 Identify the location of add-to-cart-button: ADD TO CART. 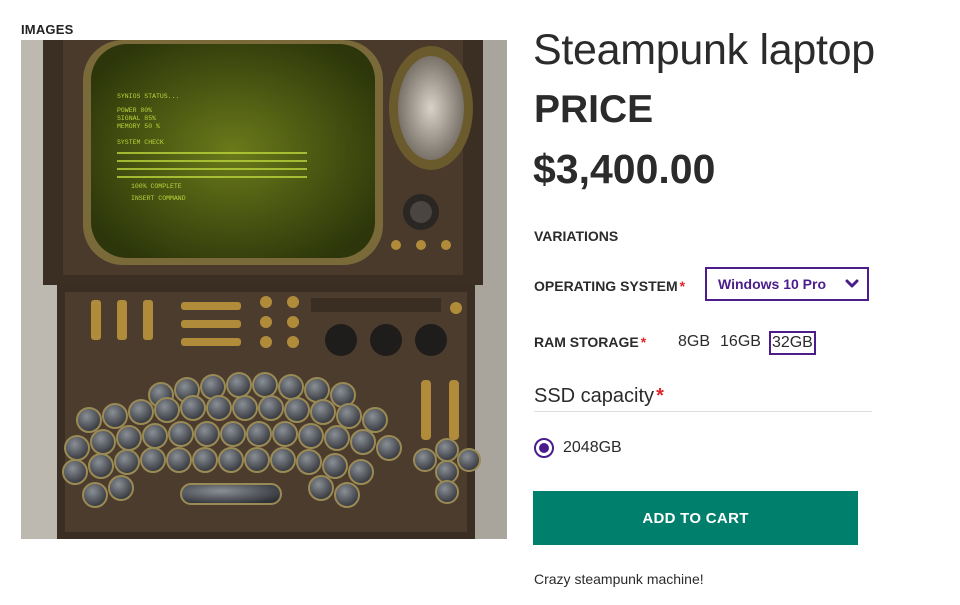
(695, 518).